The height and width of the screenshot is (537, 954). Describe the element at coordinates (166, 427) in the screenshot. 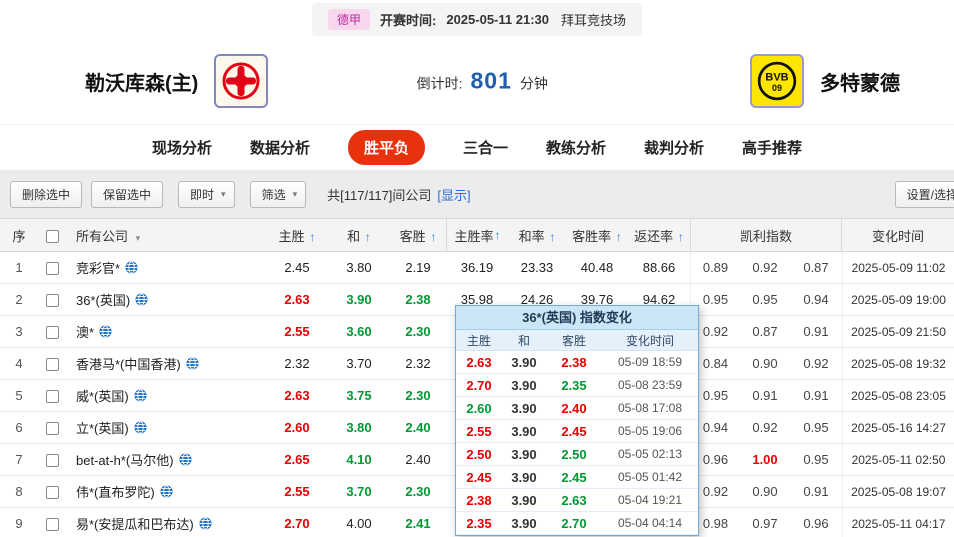

I see `company-cell: 立*(英国)` at that location.